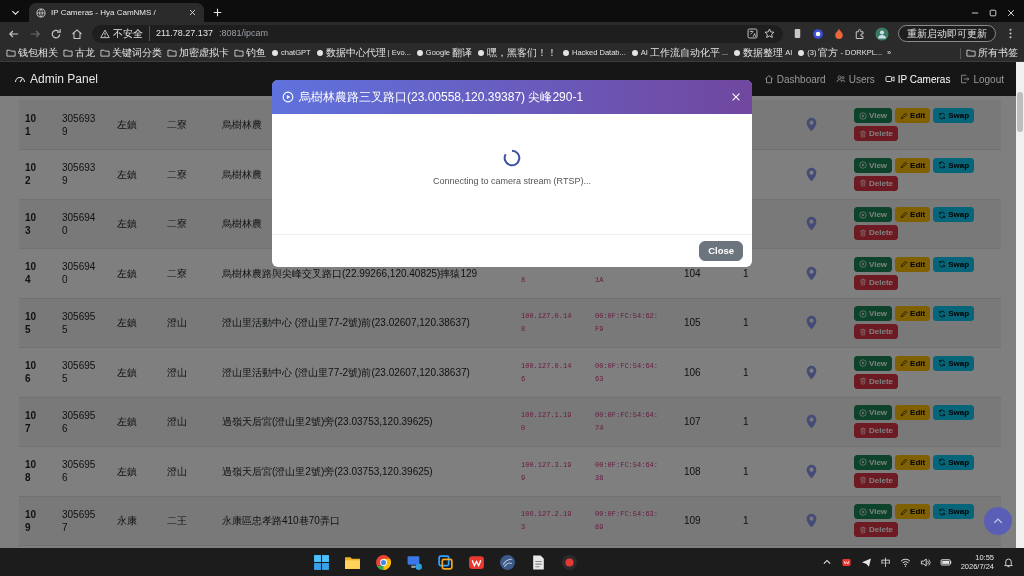 The image size is (1024, 576). Describe the element at coordinates (925, 562) in the screenshot. I see `volume-icon` at that location.